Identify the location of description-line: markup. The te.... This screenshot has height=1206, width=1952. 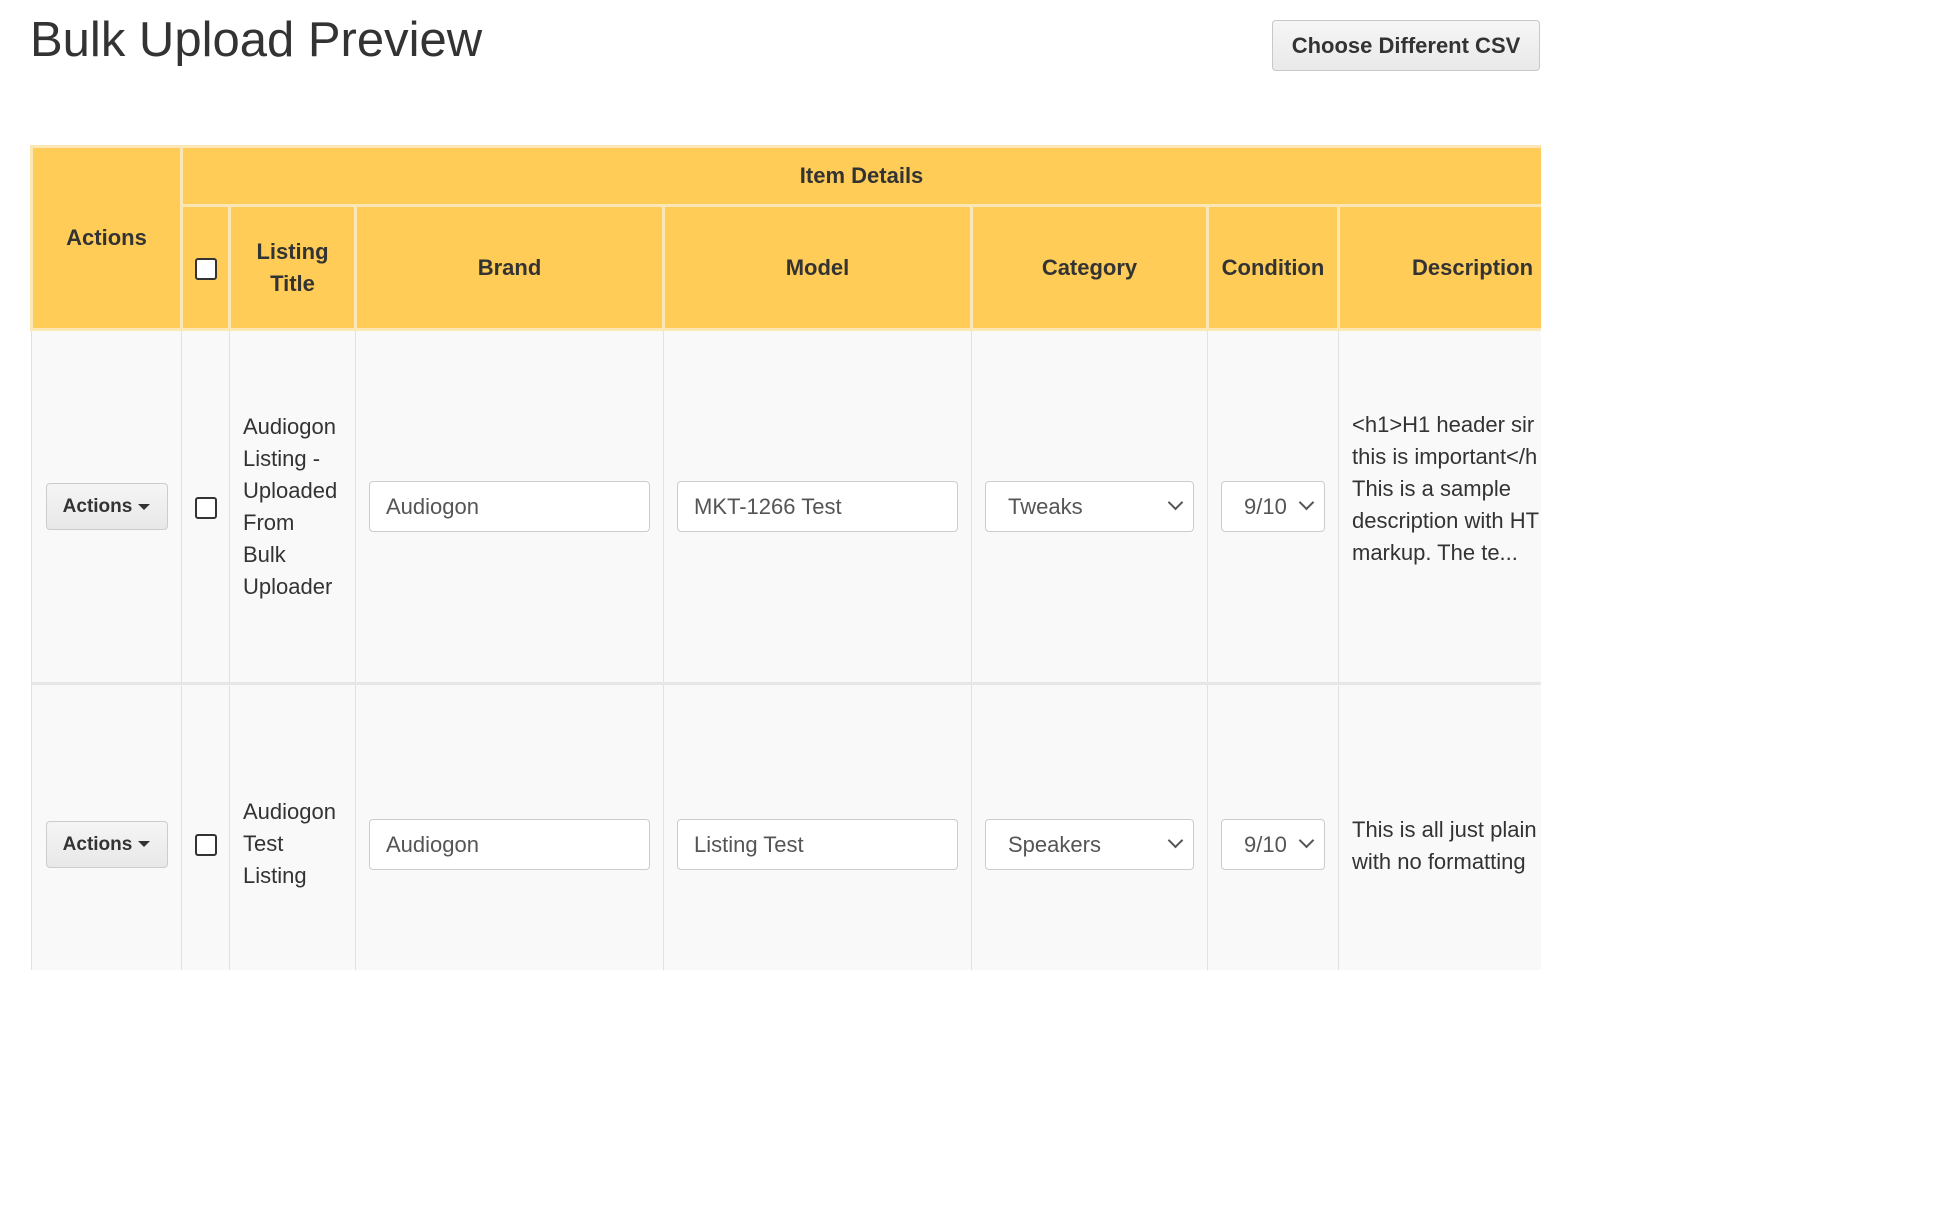
(1435, 552).